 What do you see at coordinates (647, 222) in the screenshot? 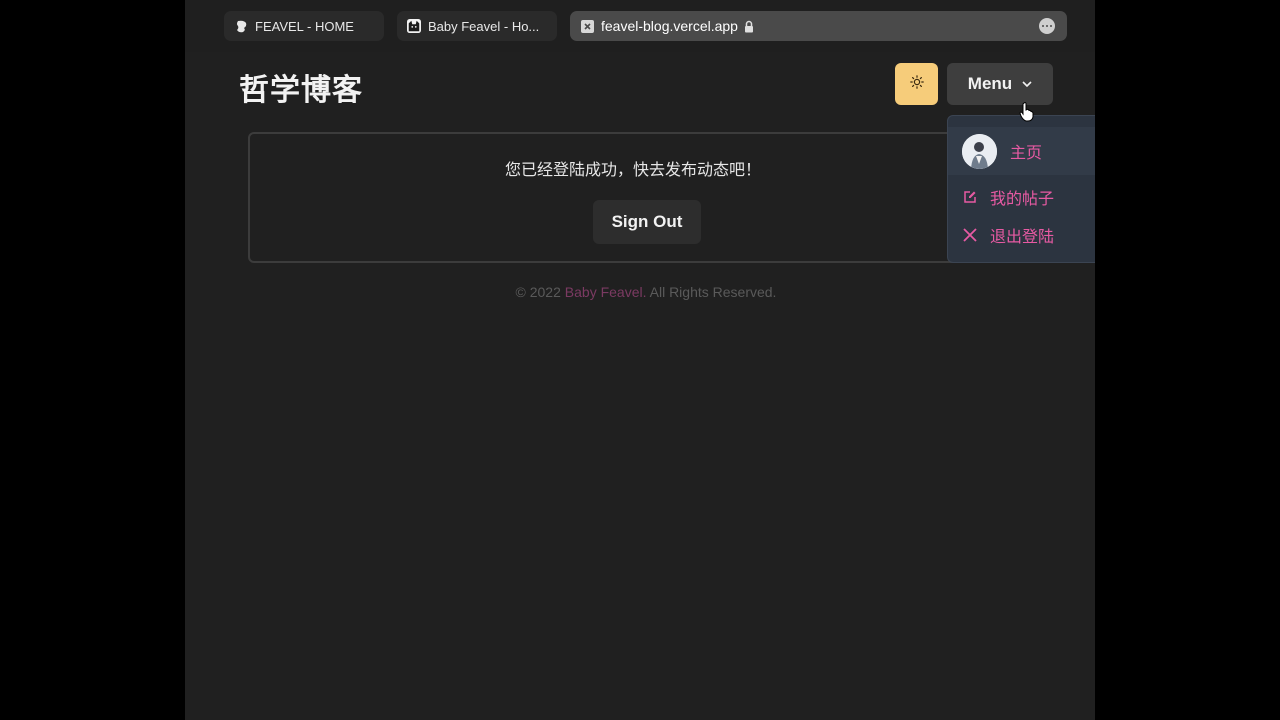
I see `sign-out-button: Sign Out` at bounding box center [647, 222].